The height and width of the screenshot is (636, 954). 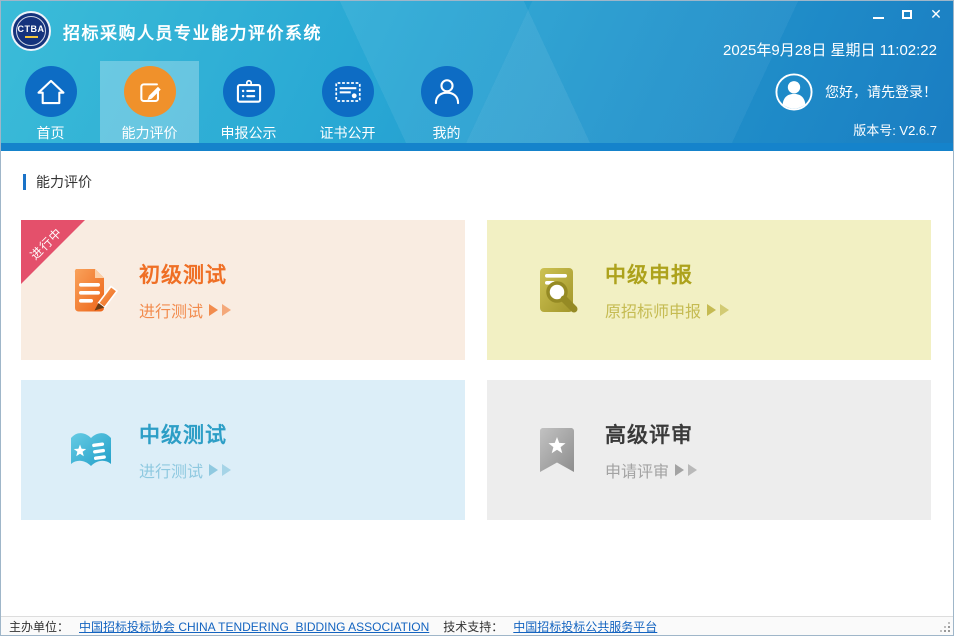 What do you see at coordinates (31, 28) in the screenshot?
I see `logo-text: CTBA` at bounding box center [31, 28].